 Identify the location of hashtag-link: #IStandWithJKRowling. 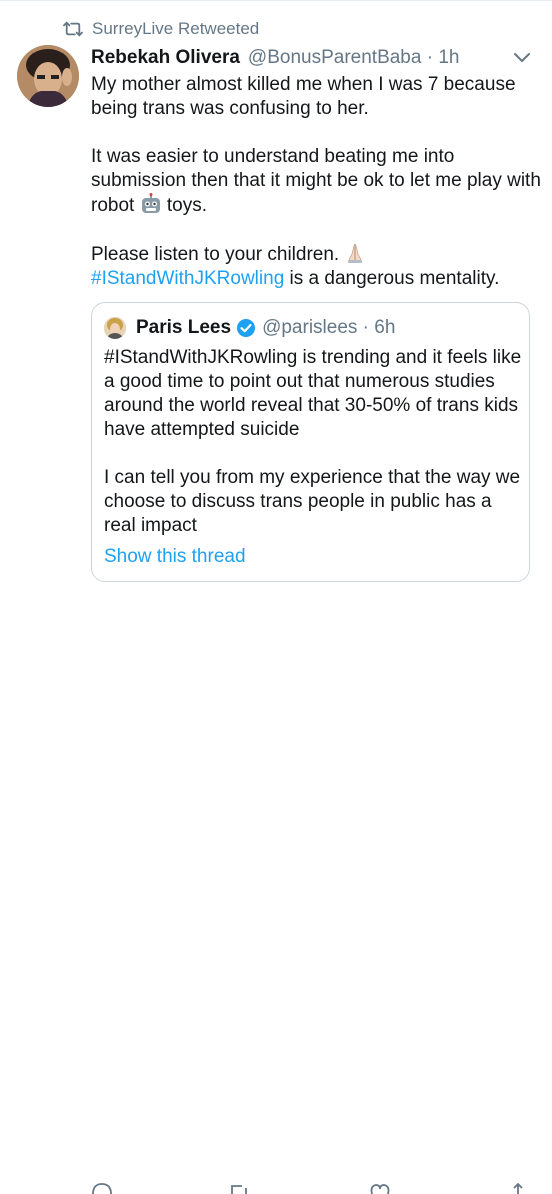
(187, 278).